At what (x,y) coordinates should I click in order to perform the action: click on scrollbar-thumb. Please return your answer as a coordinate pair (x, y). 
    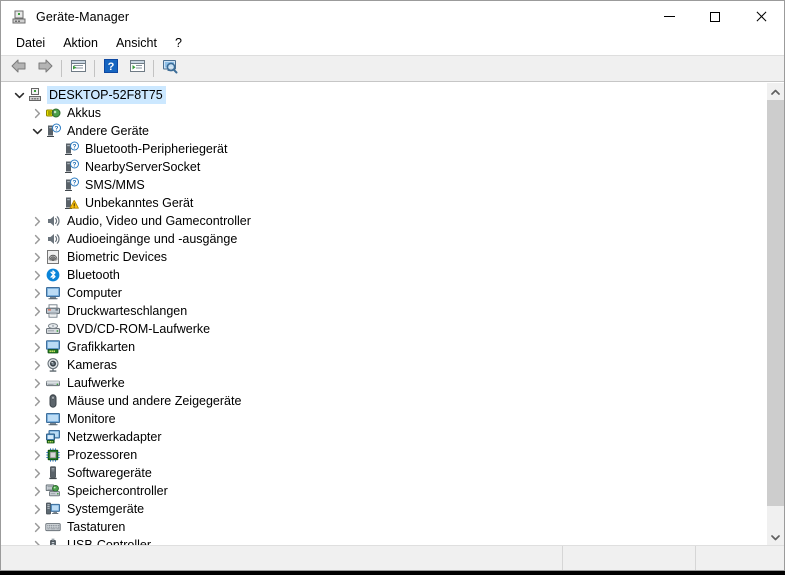
    Looking at the image, I should click on (775, 303).